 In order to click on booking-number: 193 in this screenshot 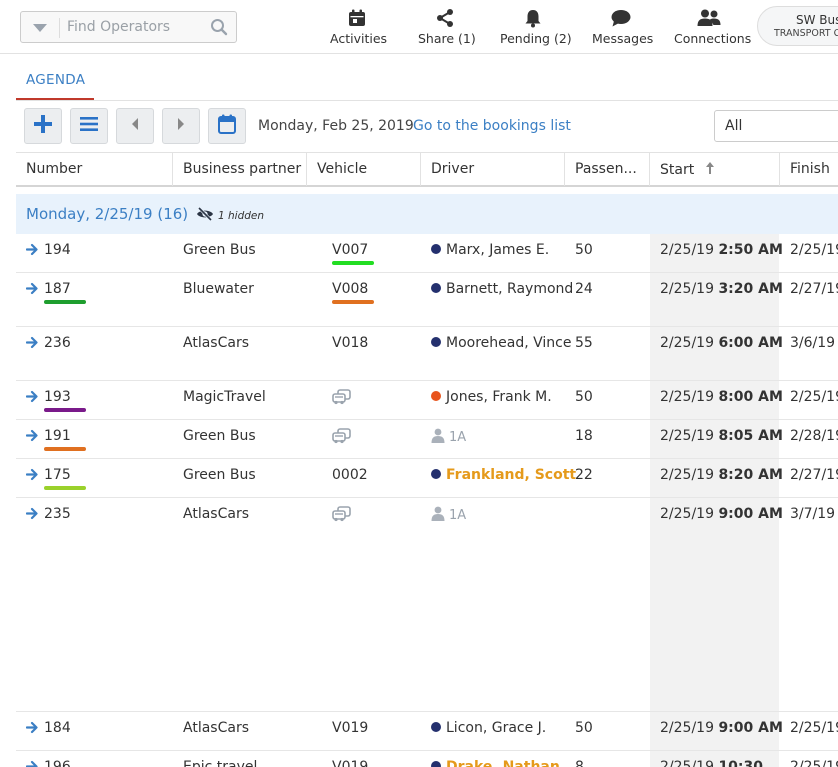, I will do `click(57, 397)`.